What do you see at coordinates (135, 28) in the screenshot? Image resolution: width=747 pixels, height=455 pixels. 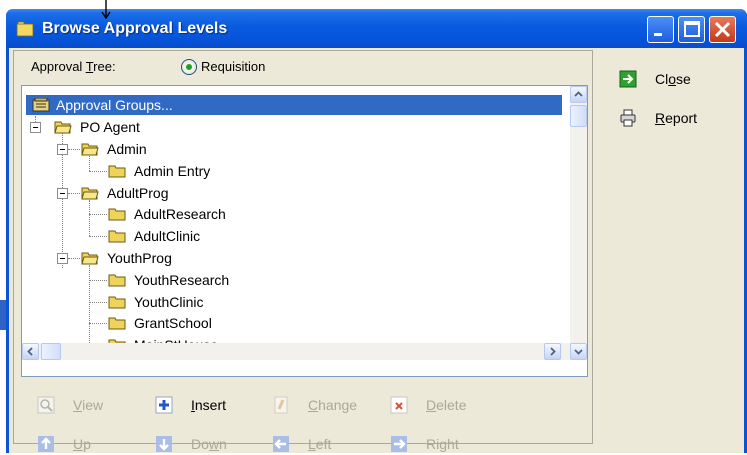 I see `window-title: Browse Approval Levels` at bounding box center [135, 28].